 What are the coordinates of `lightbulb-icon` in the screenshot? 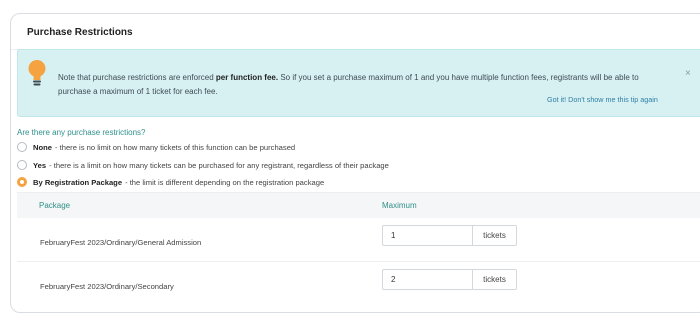 It's located at (37, 73).